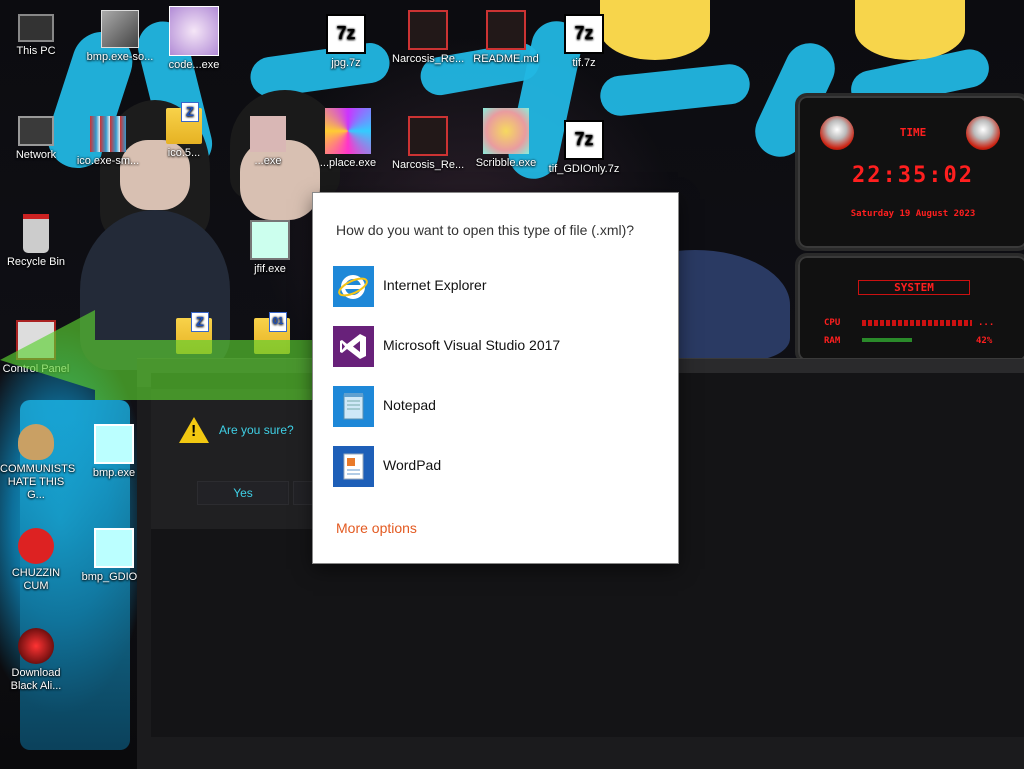 The width and height of the screenshot is (1024, 769). I want to click on desktop-icon-label: jfif.exe, so click(270, 269).